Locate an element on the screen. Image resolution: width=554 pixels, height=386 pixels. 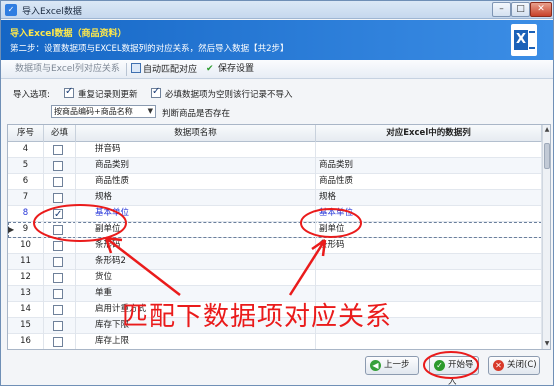
banner-title: 导入Excel数据（商品资料） is located at coordinates (68, 34).